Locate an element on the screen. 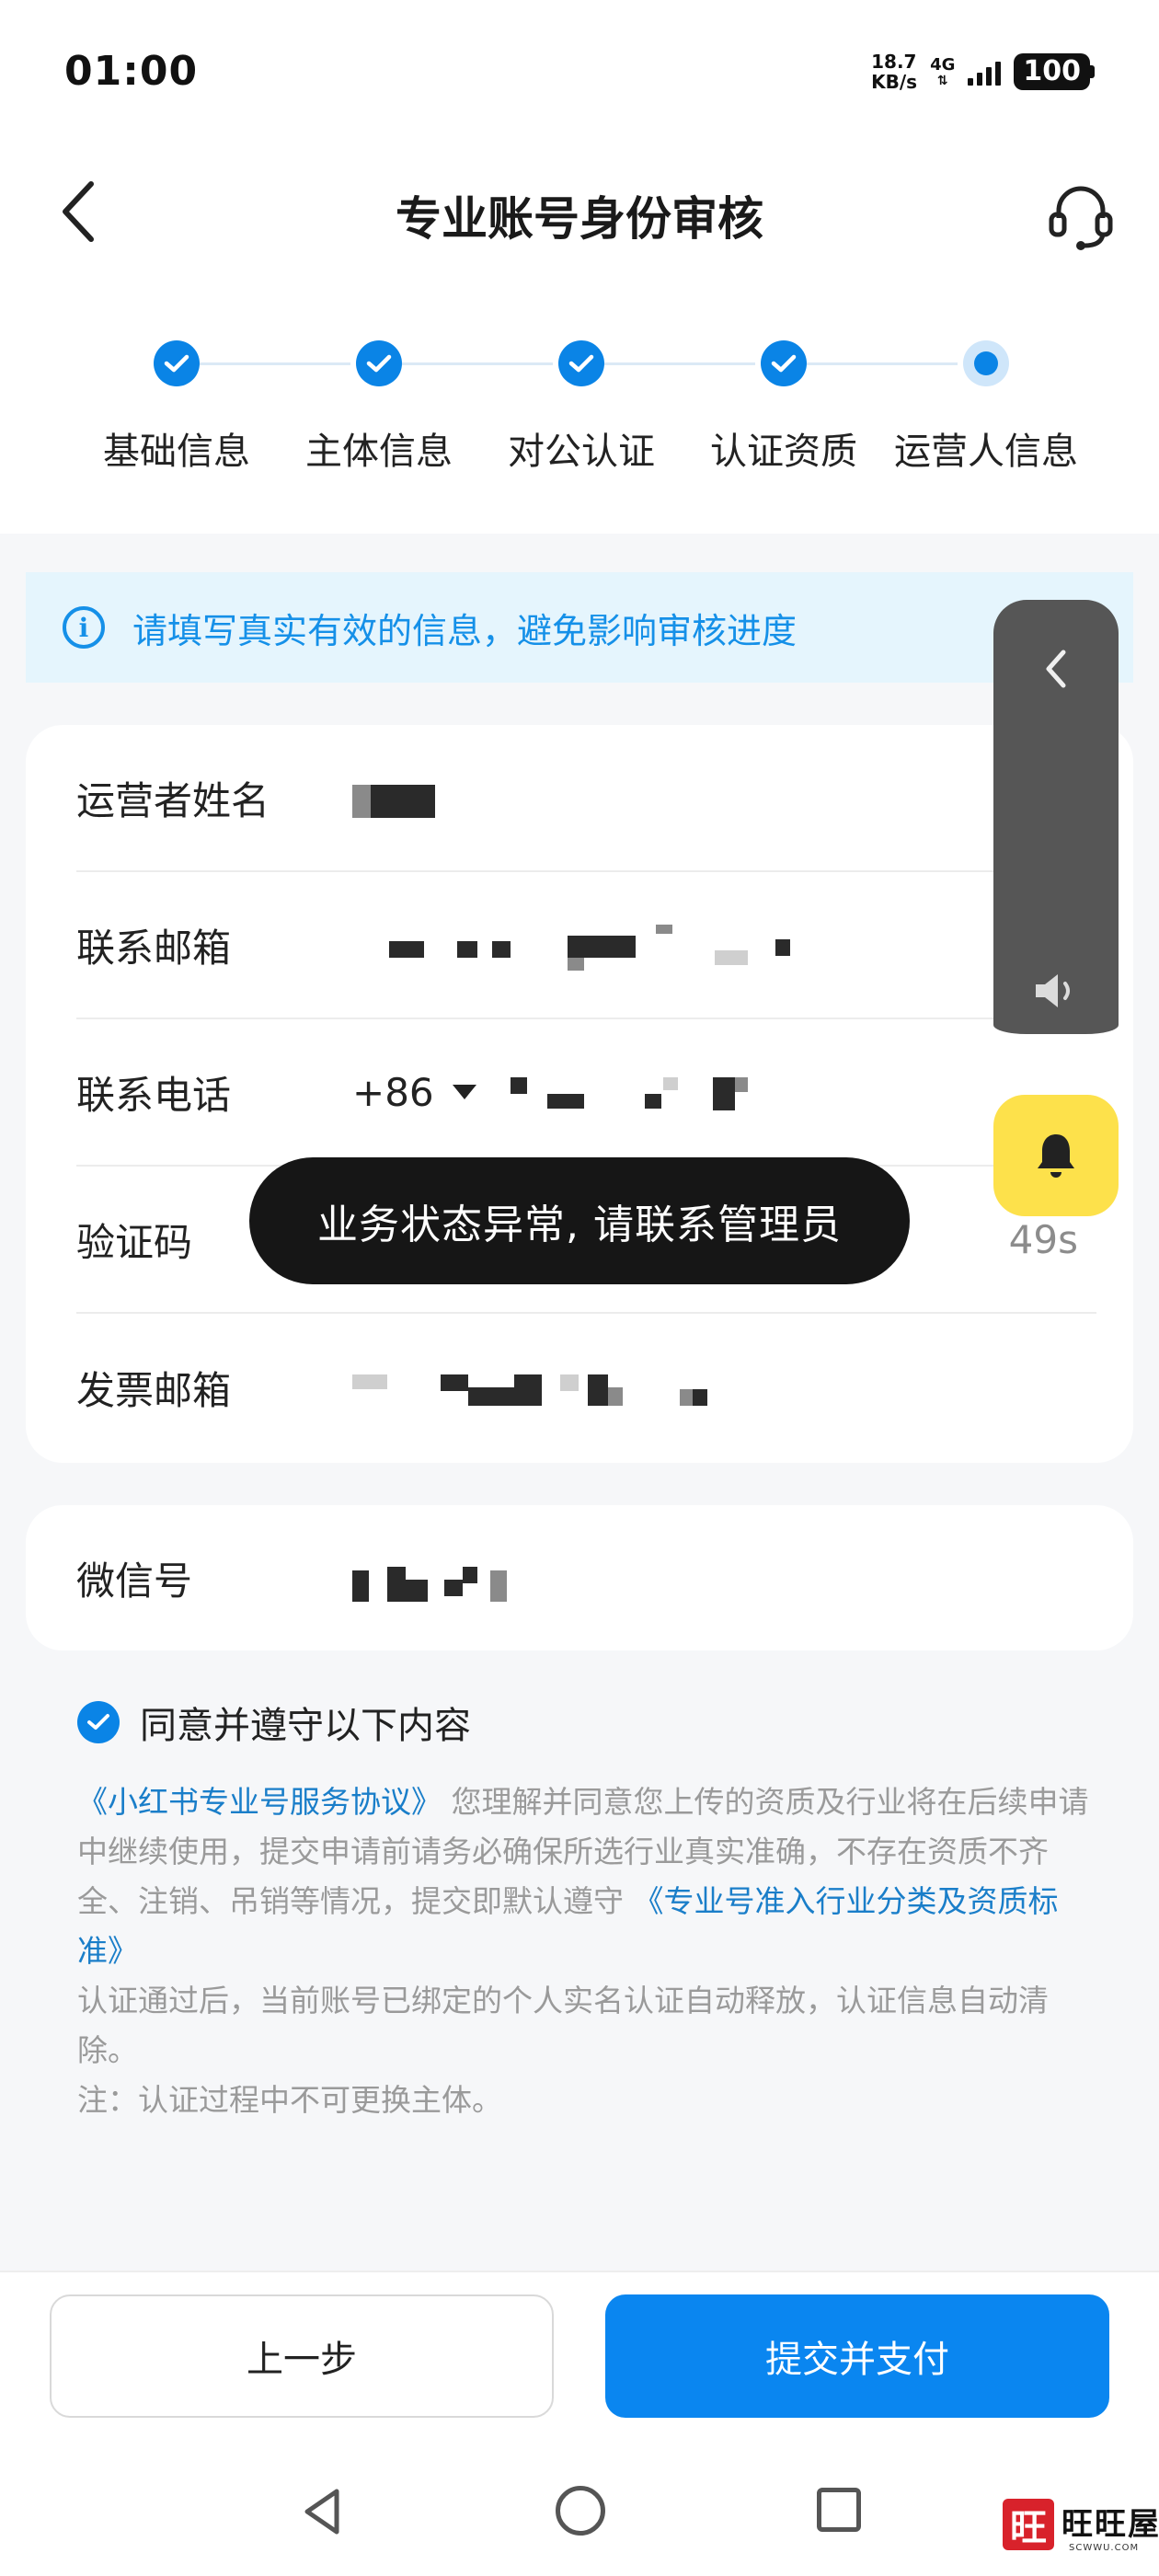 The width and height of the screenshot is (1159, 2576). step-entity-info: 主体信息 is located at coordinates (379, 407).